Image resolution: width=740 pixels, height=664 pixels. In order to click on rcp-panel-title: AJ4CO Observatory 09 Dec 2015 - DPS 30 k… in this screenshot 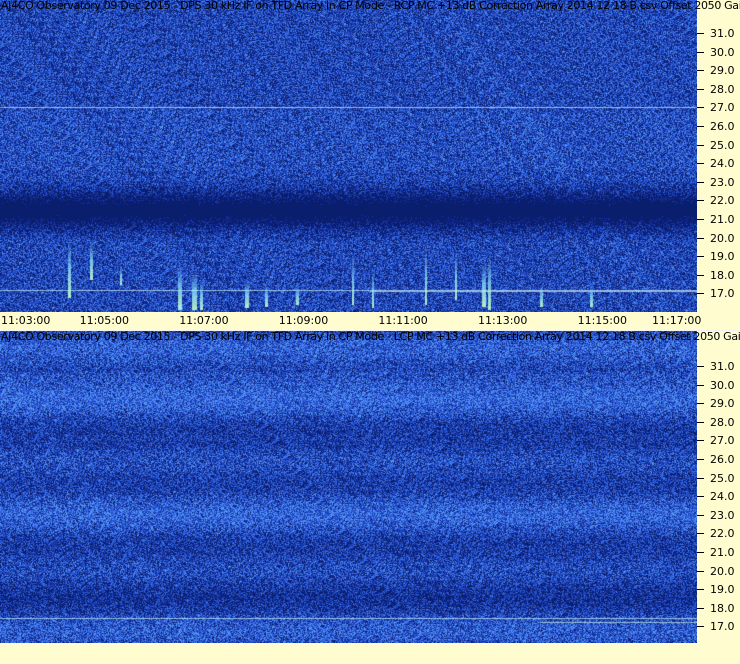, I will do `click(370, 6)`.